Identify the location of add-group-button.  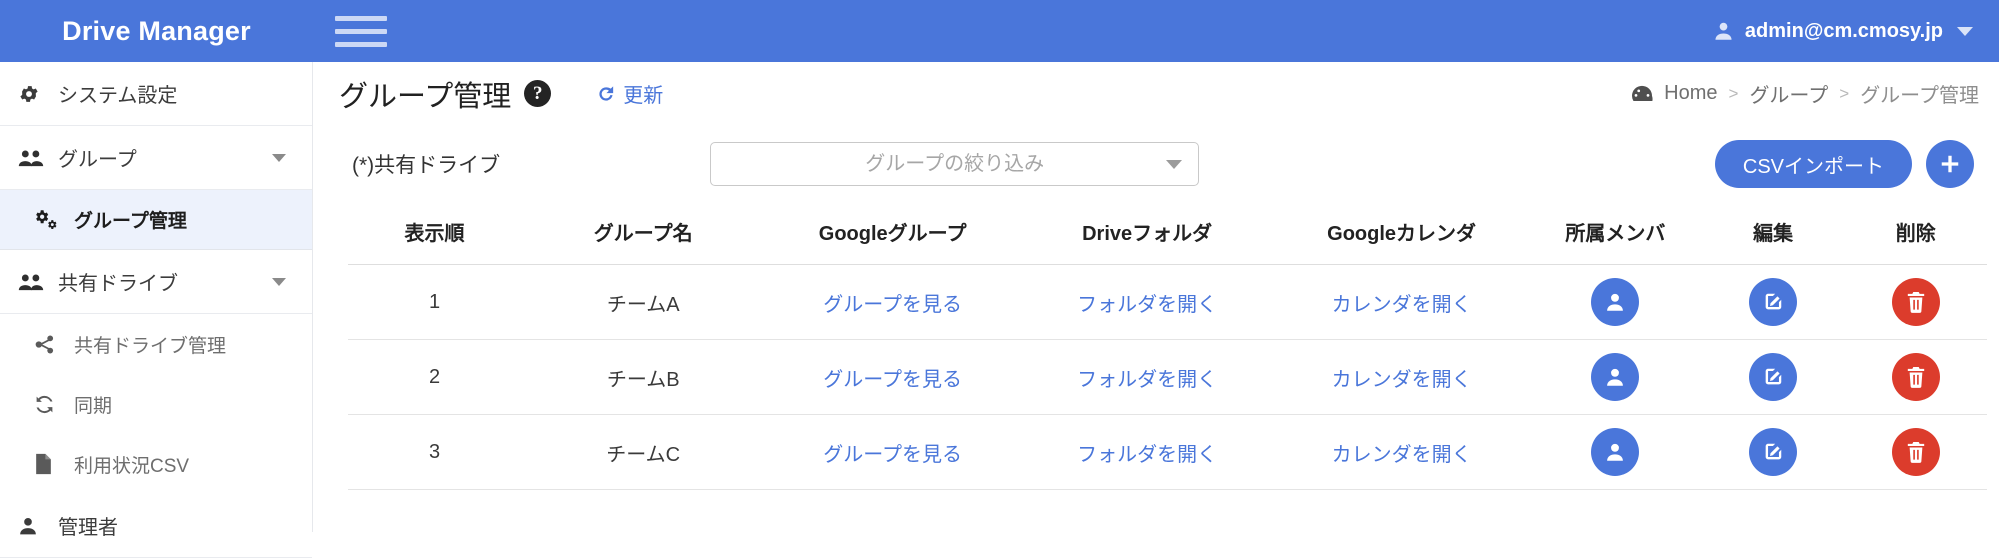
(1950, 164).